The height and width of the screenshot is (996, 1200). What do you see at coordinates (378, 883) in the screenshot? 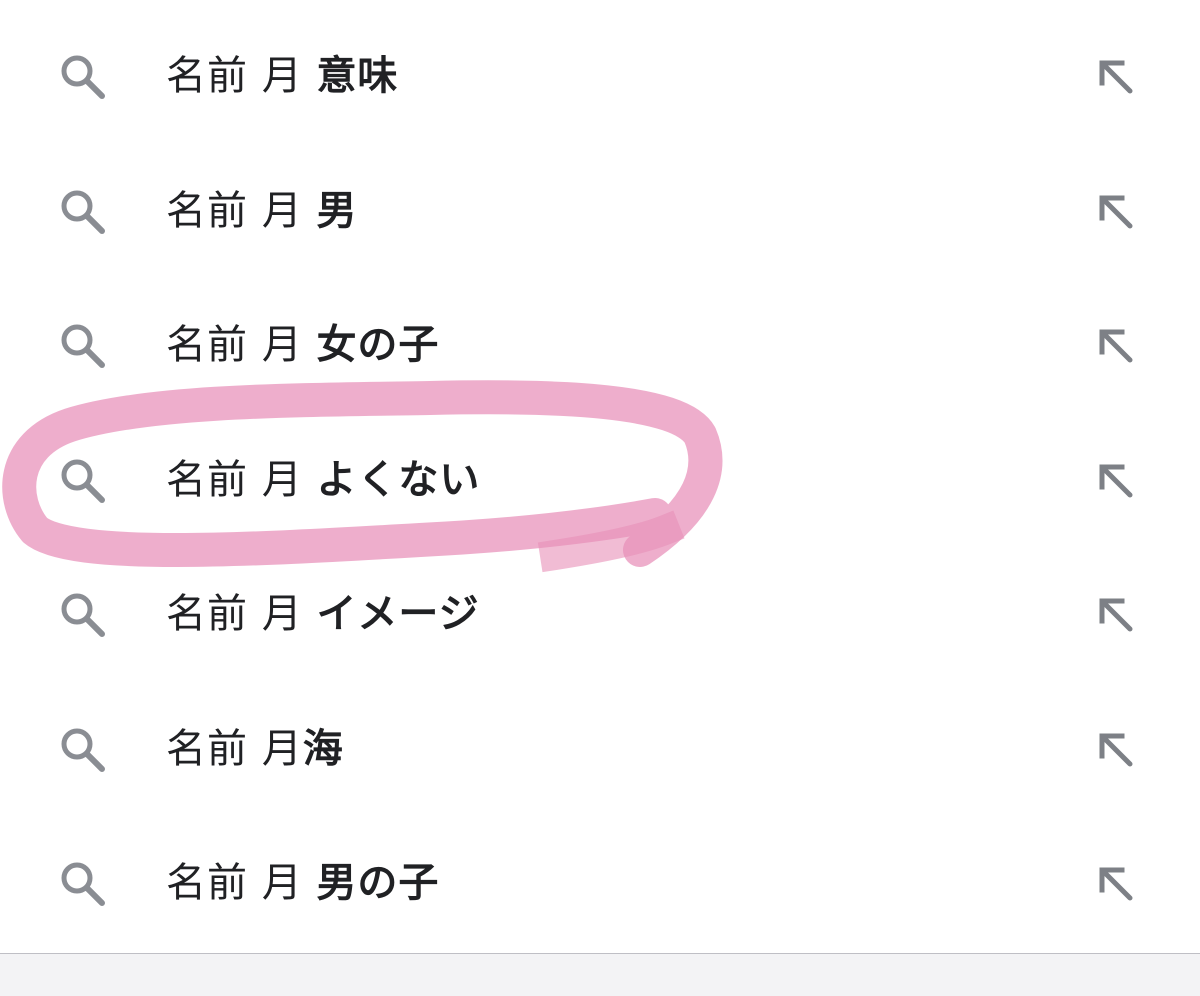
I see `query-suffix: 男の子` at bounding box center [378, 883].